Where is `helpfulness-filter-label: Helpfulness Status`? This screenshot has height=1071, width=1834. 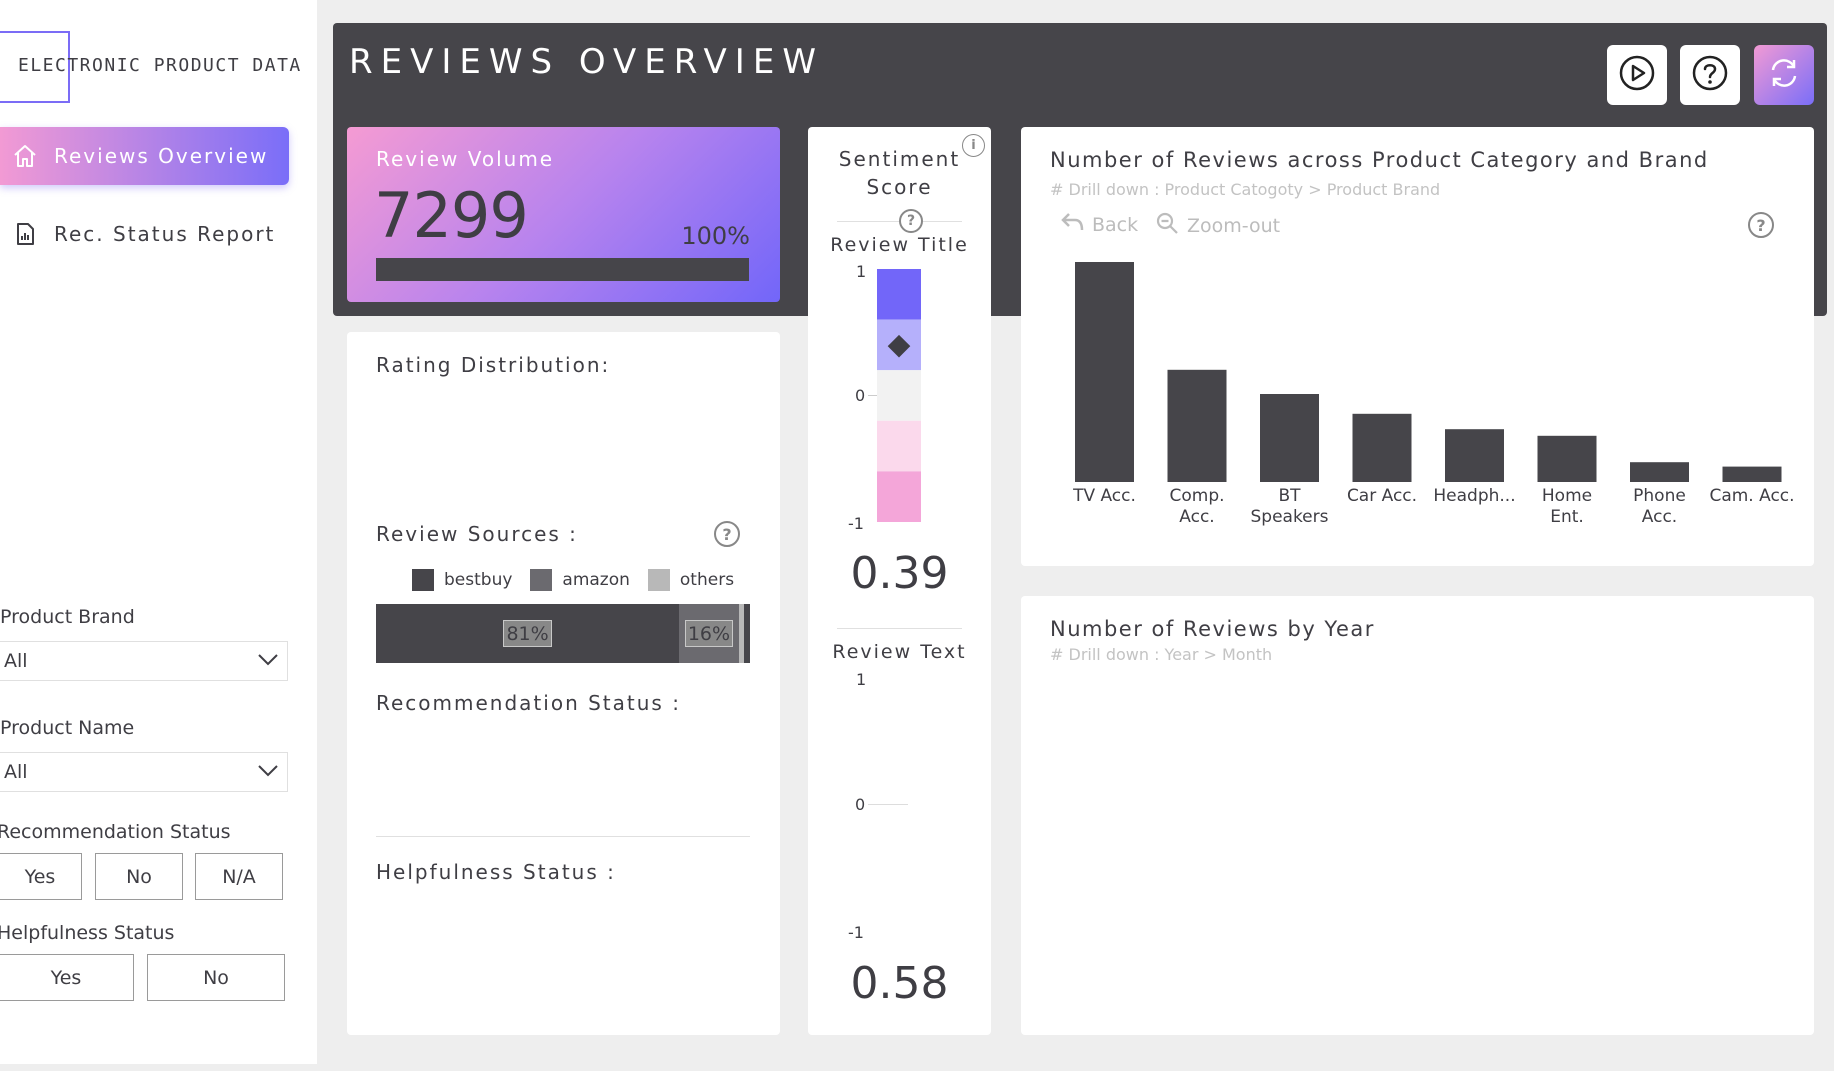
helpfulness-filter-label: Helpfulness Status is located at coordinates (87, 933).